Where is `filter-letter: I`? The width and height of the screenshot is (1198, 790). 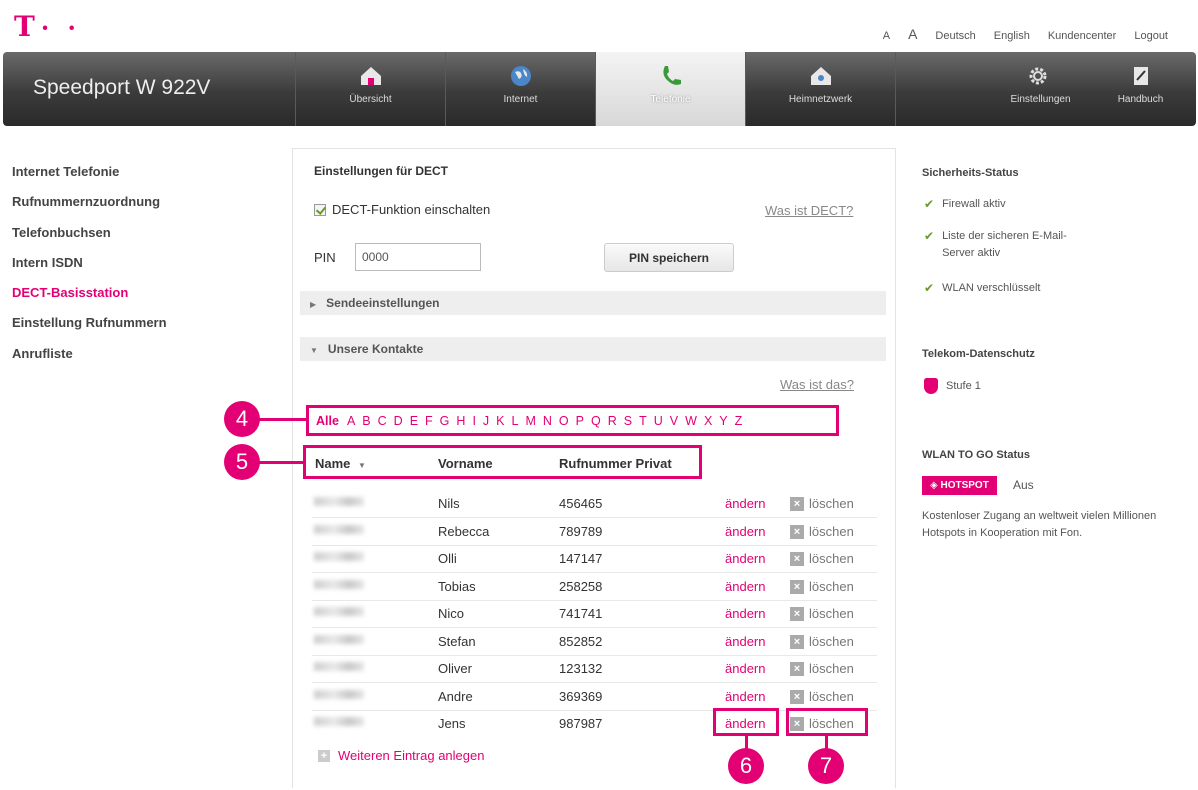 filter-letter: I is located at coordinates (473, 421).